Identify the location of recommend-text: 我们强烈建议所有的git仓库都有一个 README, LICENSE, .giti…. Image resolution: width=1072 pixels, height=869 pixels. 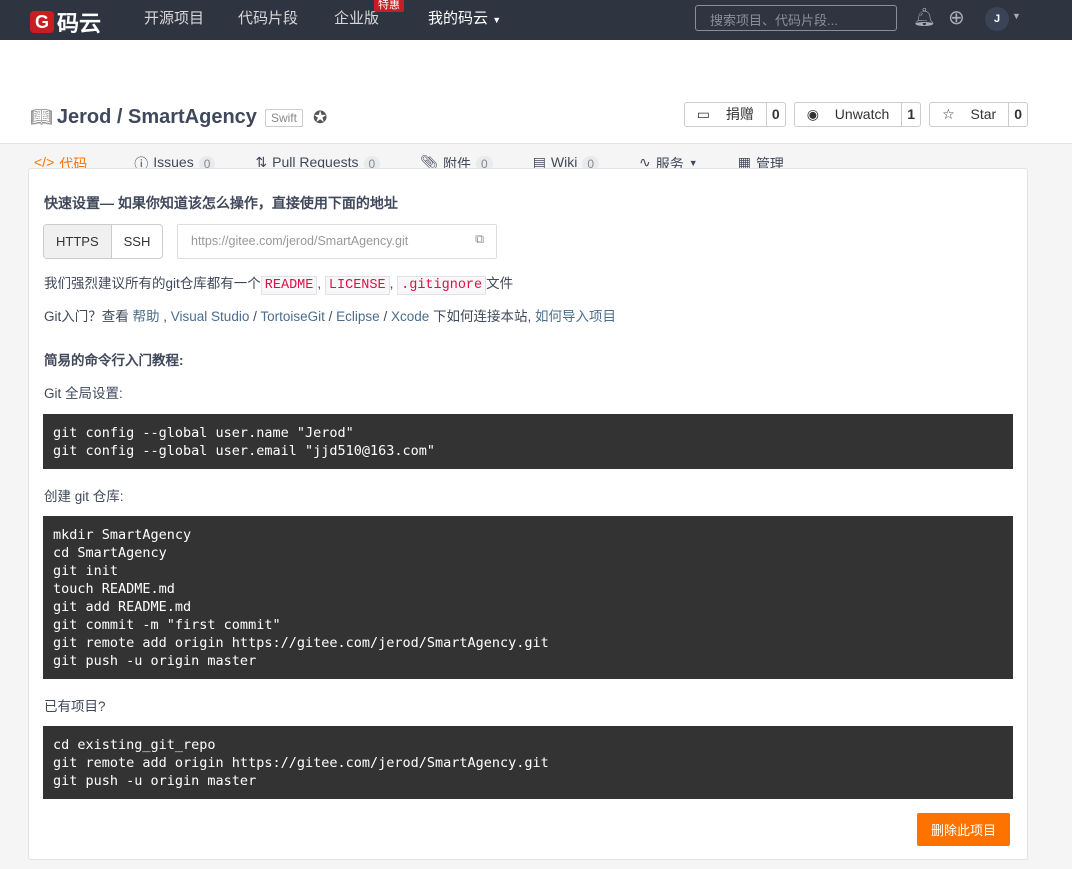
(279, 285).